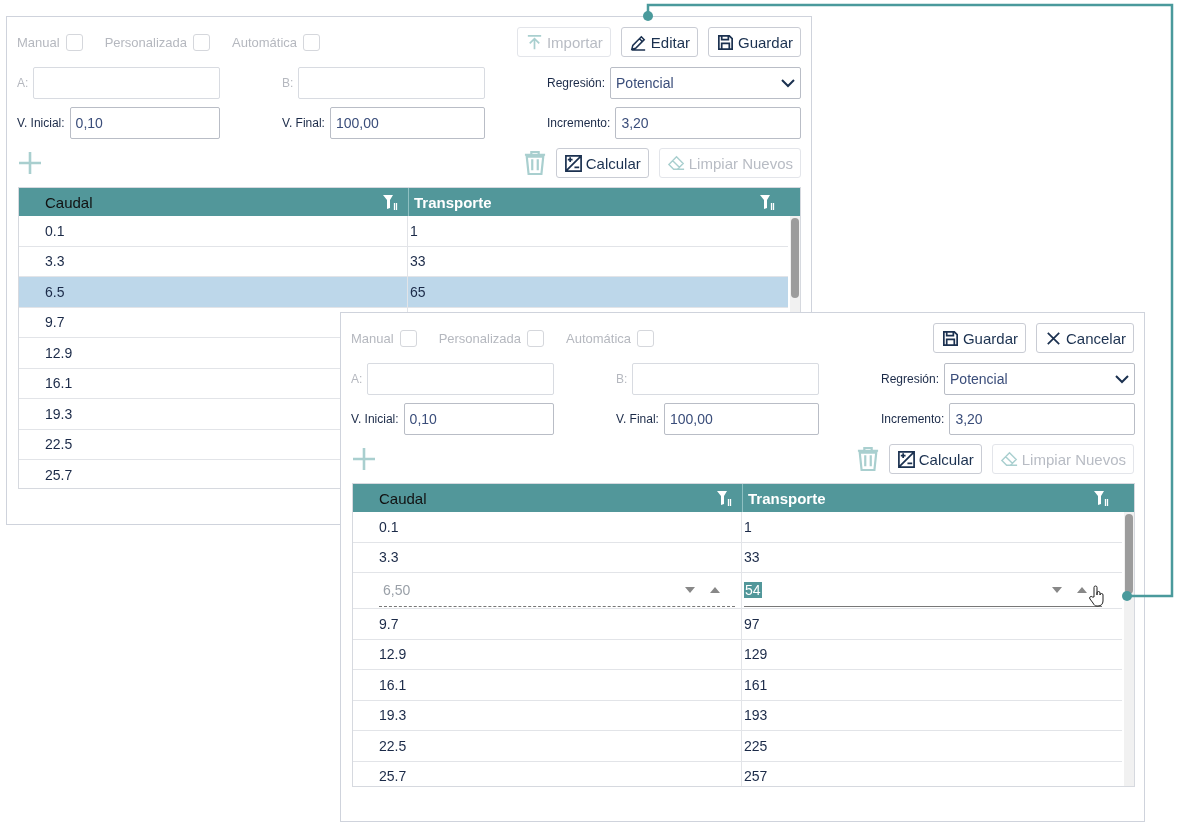 The height and width of the screenshot is (828, 1182). Describe the element at coordinates (659, 42) in the screenshot. I see `edit-button: Editar` at that location.